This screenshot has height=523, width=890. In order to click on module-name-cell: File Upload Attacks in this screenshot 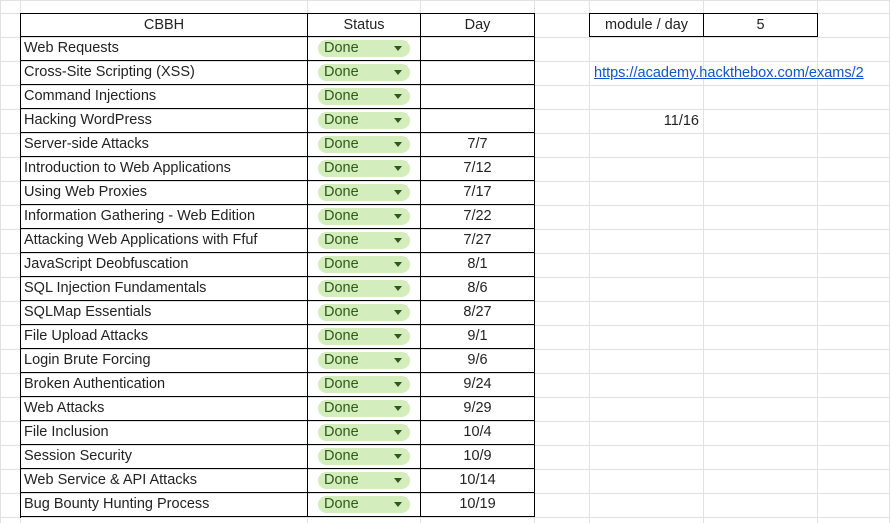, I will do `click(164, 337)`.